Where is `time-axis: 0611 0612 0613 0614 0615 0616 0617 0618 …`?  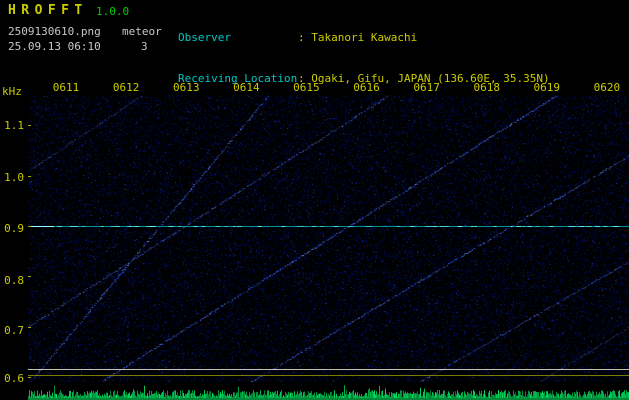
time-axis: 0611 0612 0613 0614 0615 0616 0617 0618 … is located at coordinates (332, 87).